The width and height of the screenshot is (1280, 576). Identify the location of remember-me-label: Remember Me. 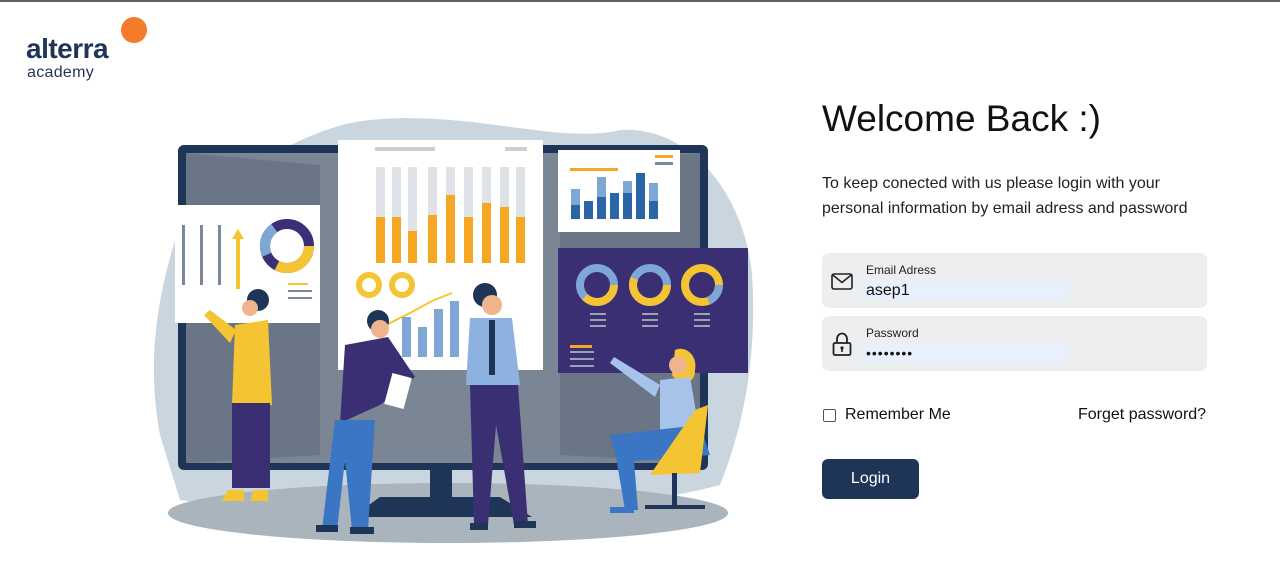
(898, 415).